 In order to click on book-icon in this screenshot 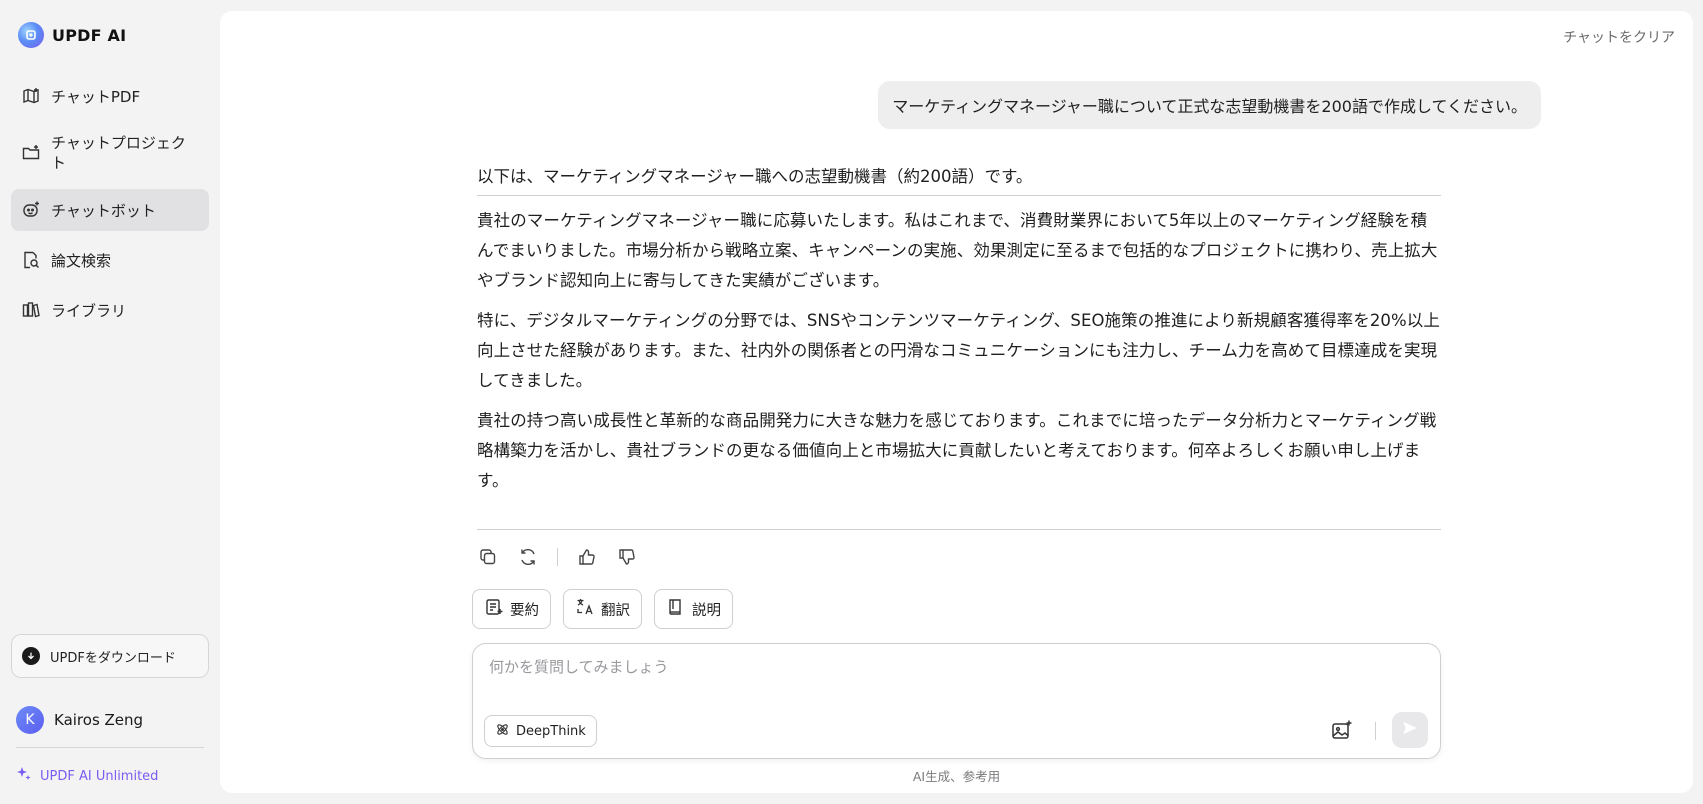, I will do `click(676, 609)`.